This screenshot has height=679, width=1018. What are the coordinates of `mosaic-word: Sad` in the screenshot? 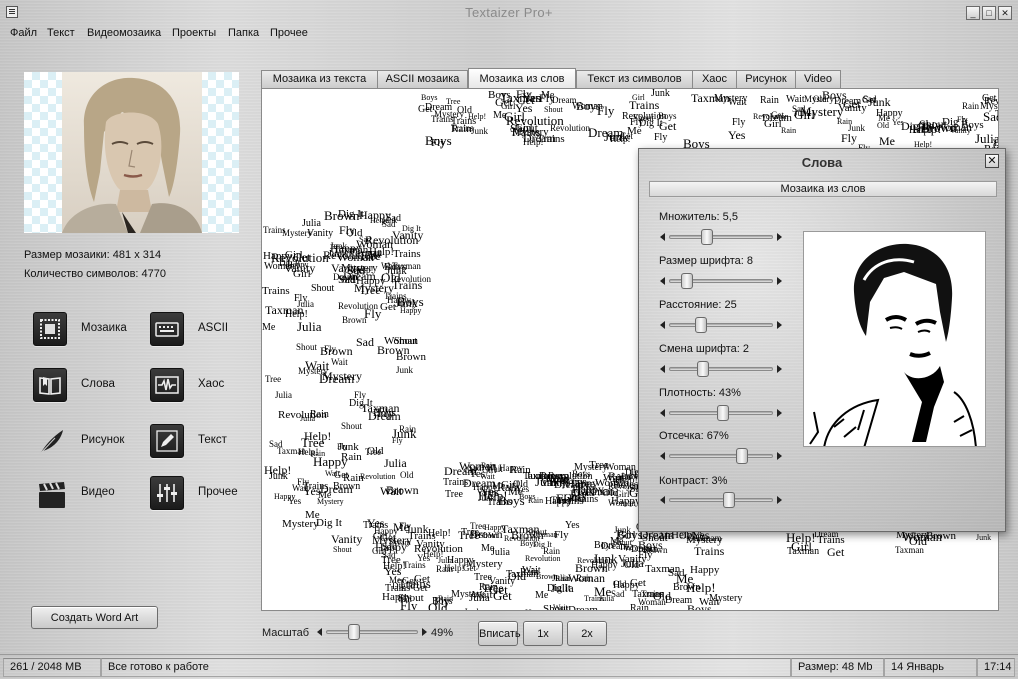 It's located at (389, 224).